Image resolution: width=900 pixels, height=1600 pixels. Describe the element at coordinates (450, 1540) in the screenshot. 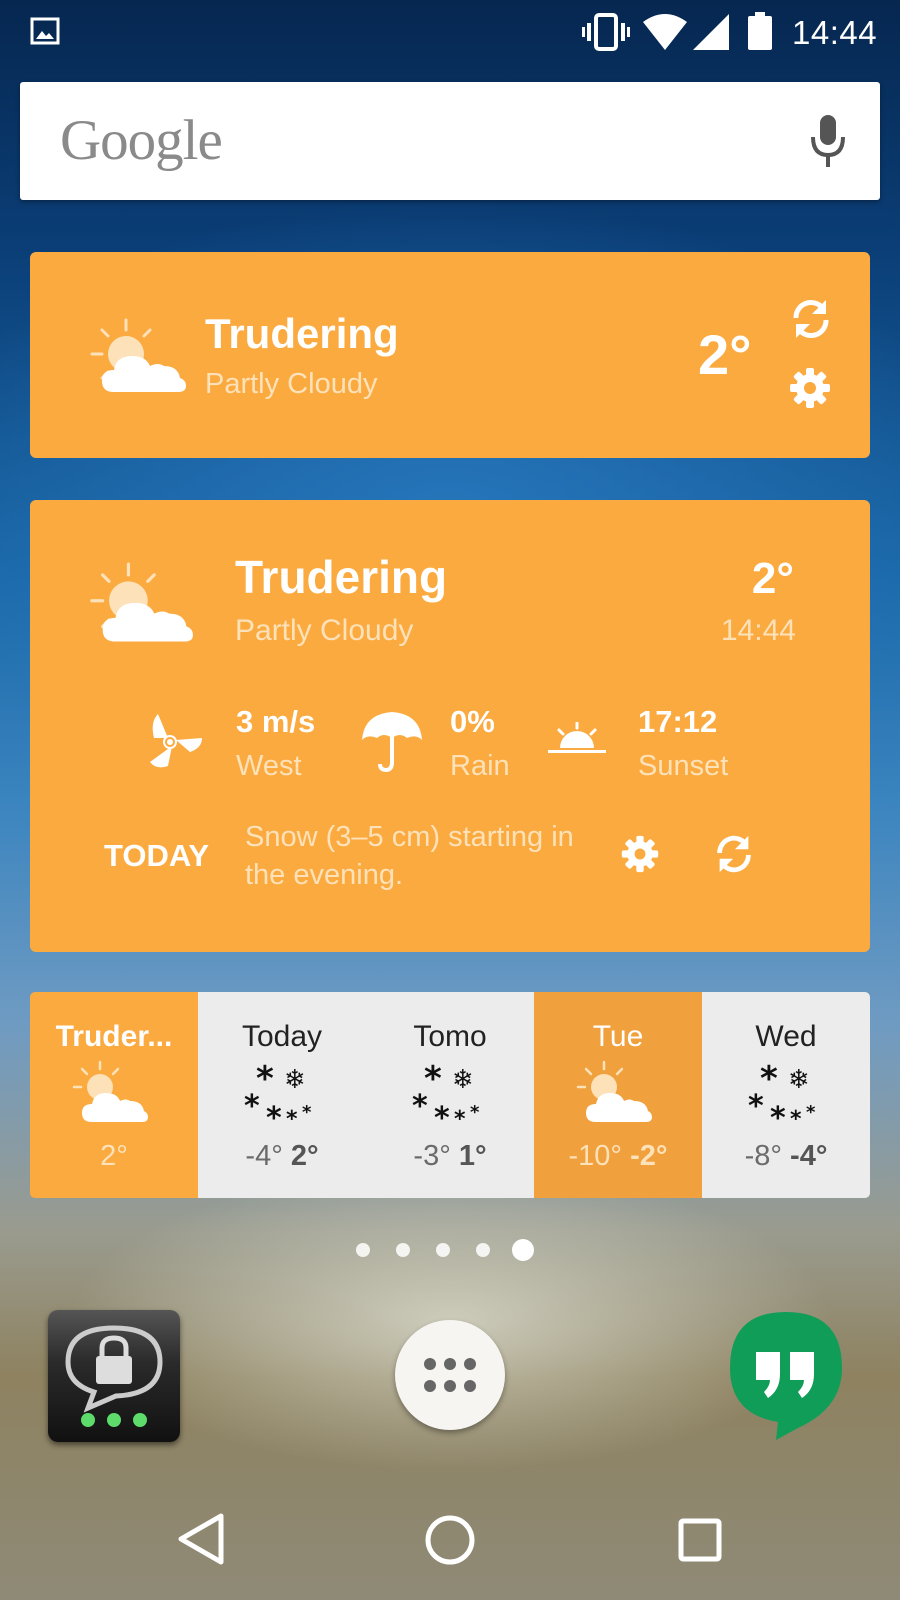

I see `home-icon` at that location.